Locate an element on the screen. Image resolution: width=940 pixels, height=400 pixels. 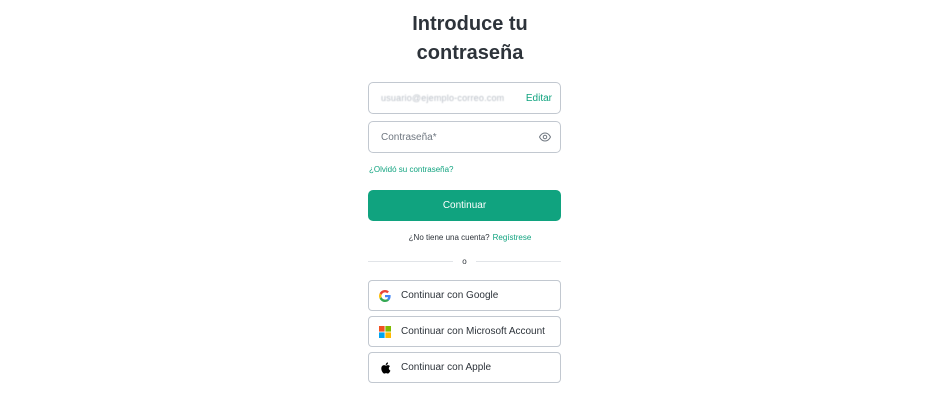
signup-link: Regístrese is located at coordinates (512, 237).